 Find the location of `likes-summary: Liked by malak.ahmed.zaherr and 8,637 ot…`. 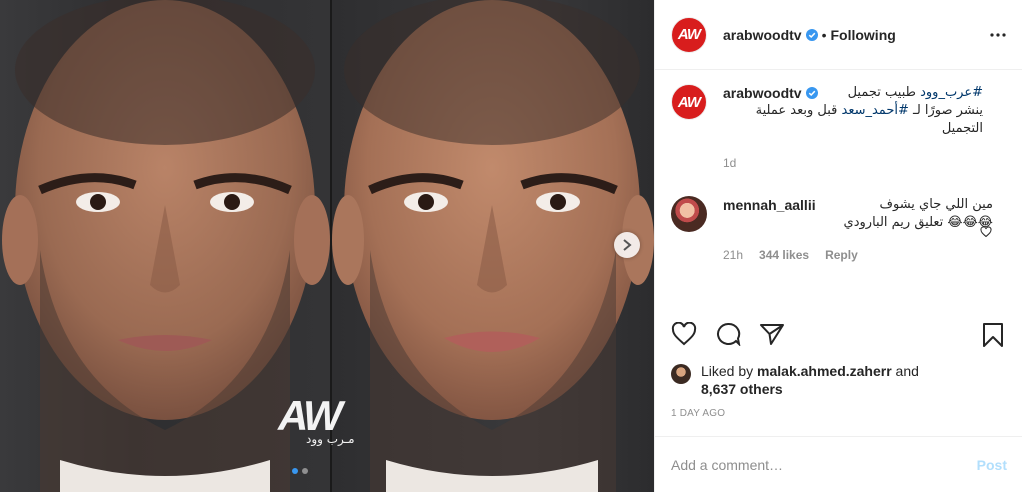

likes-summary: Liked by malak.ahmed.zaherr and 8,637 ot… is located at coordinates (839, 380).